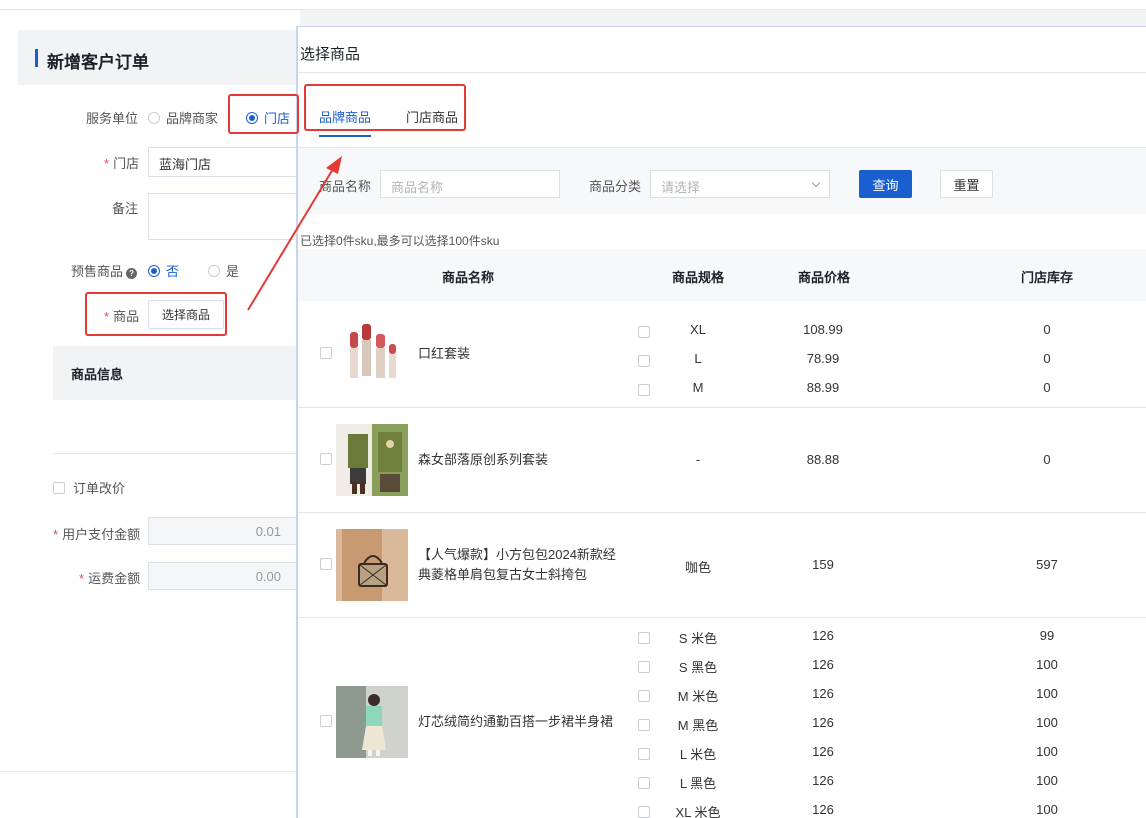 This screenshot has width=1146, height=818. Describe the element at coordinates (698, 459) in the screenshot. I see `sku-spec: -` at that location.